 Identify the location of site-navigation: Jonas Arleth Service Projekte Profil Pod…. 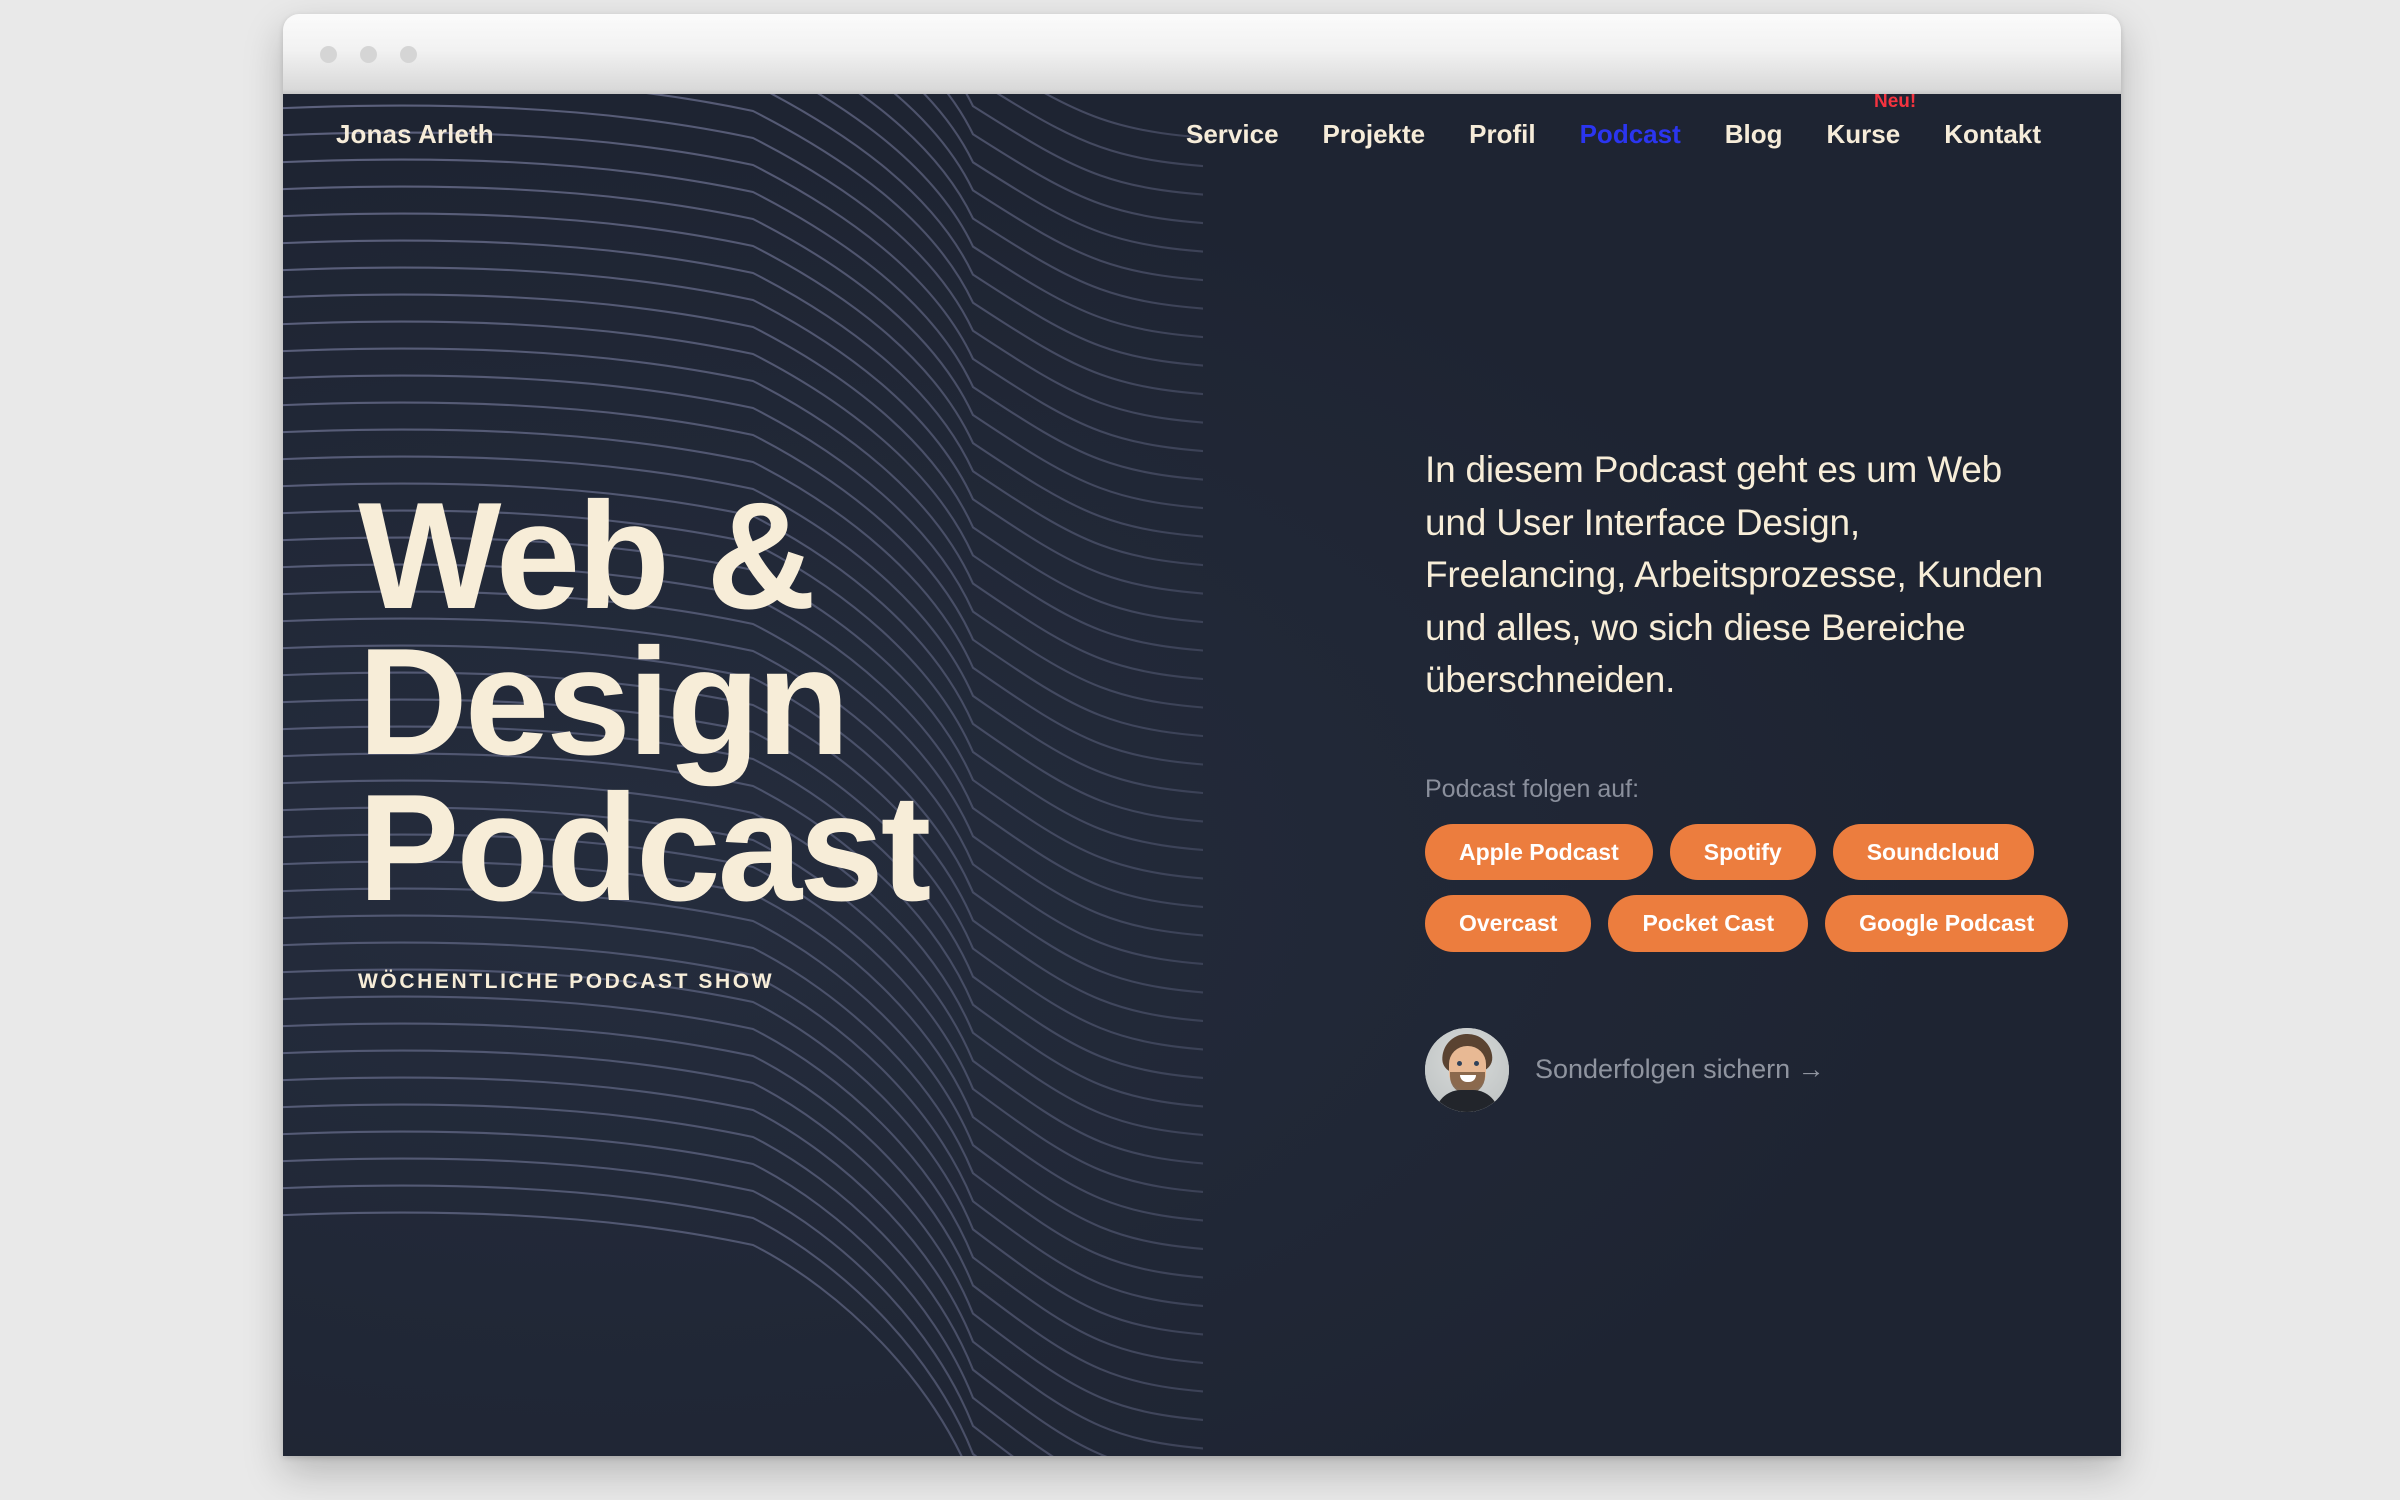
(1202, 140).